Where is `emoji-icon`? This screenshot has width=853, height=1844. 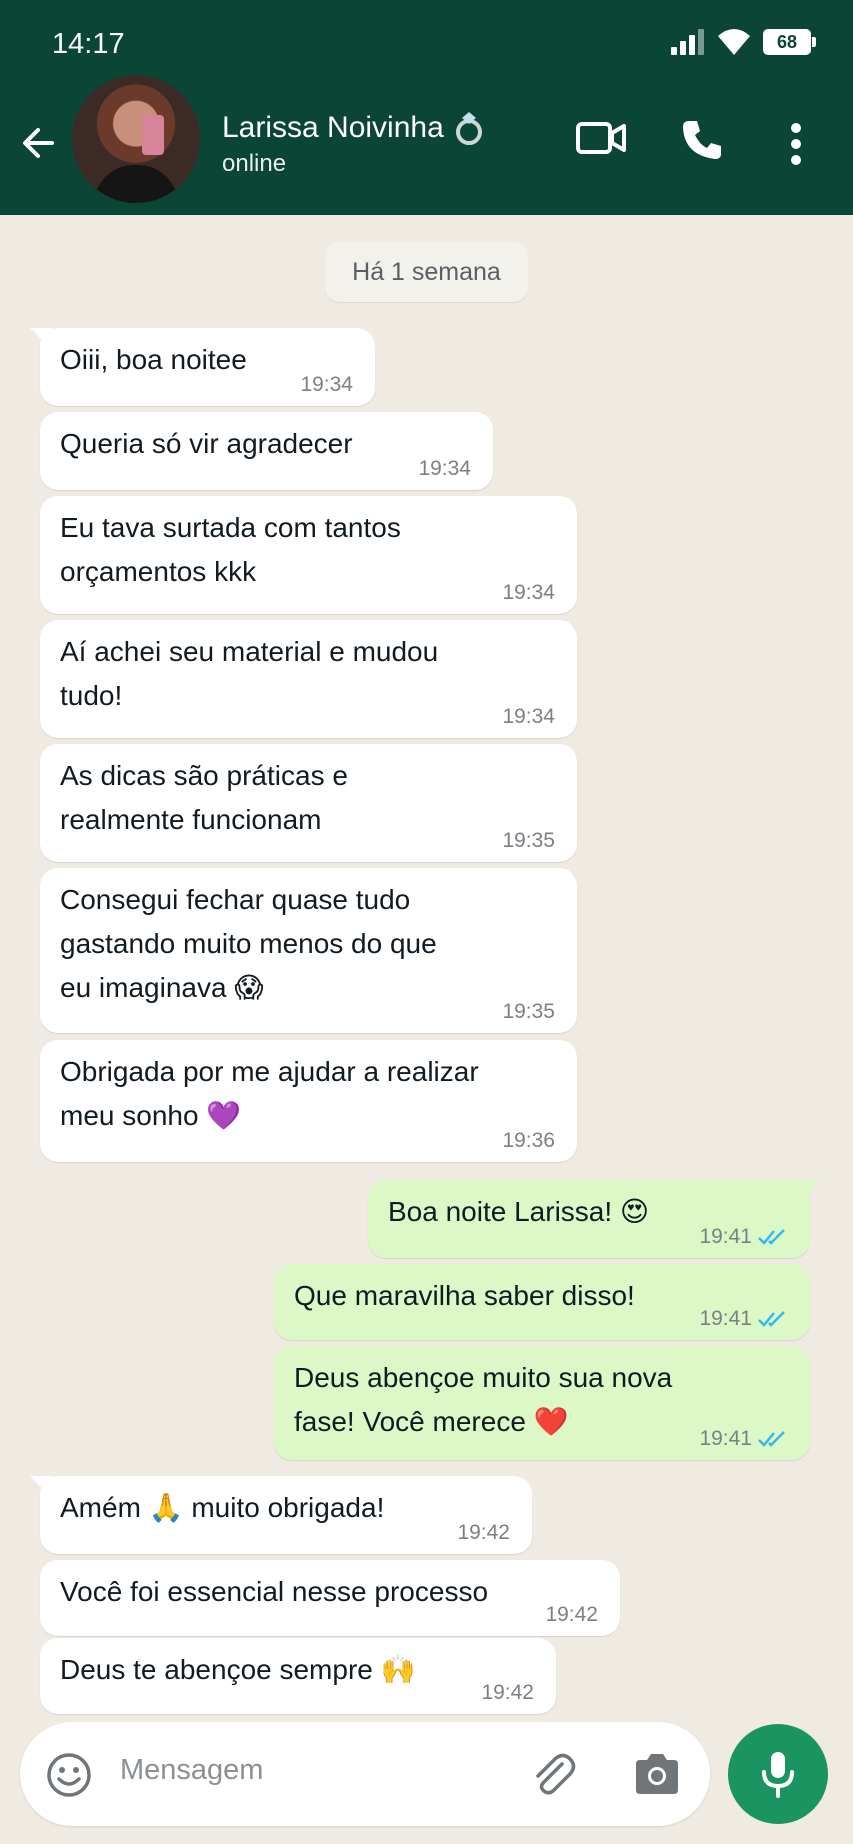 emoji-icon is located at coordinates (69, 1775).